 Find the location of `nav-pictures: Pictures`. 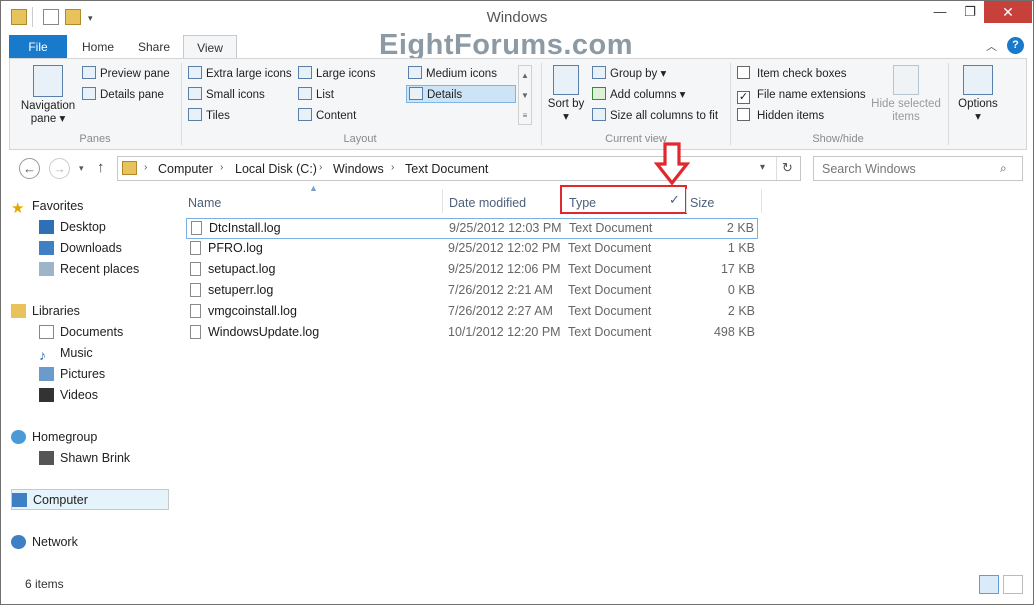

nav-pictures: Pictures is located at coordinates (90, 374).